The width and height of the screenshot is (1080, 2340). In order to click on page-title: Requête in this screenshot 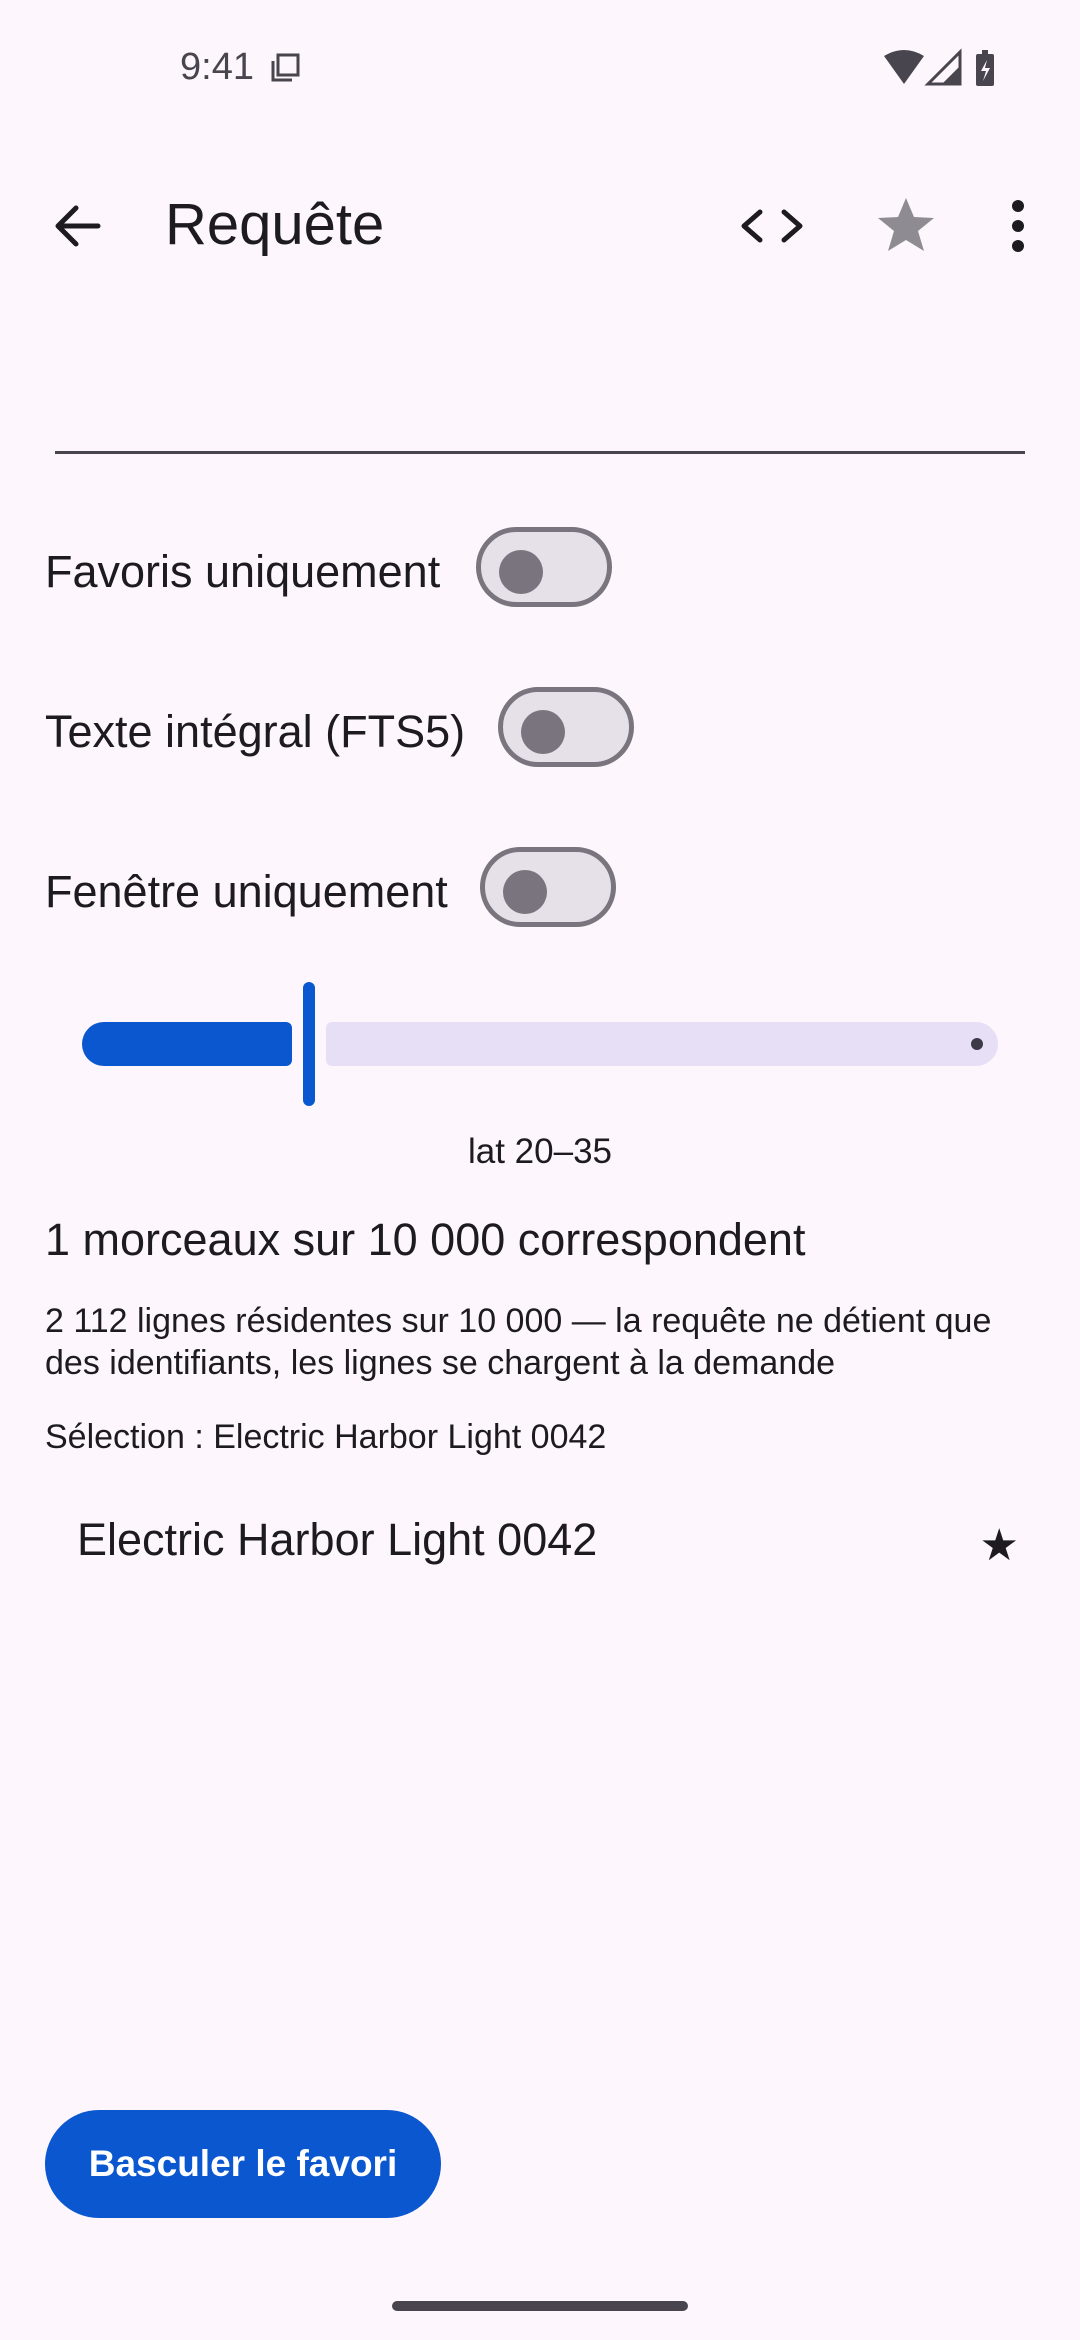, I will do `click(275, 224)`.